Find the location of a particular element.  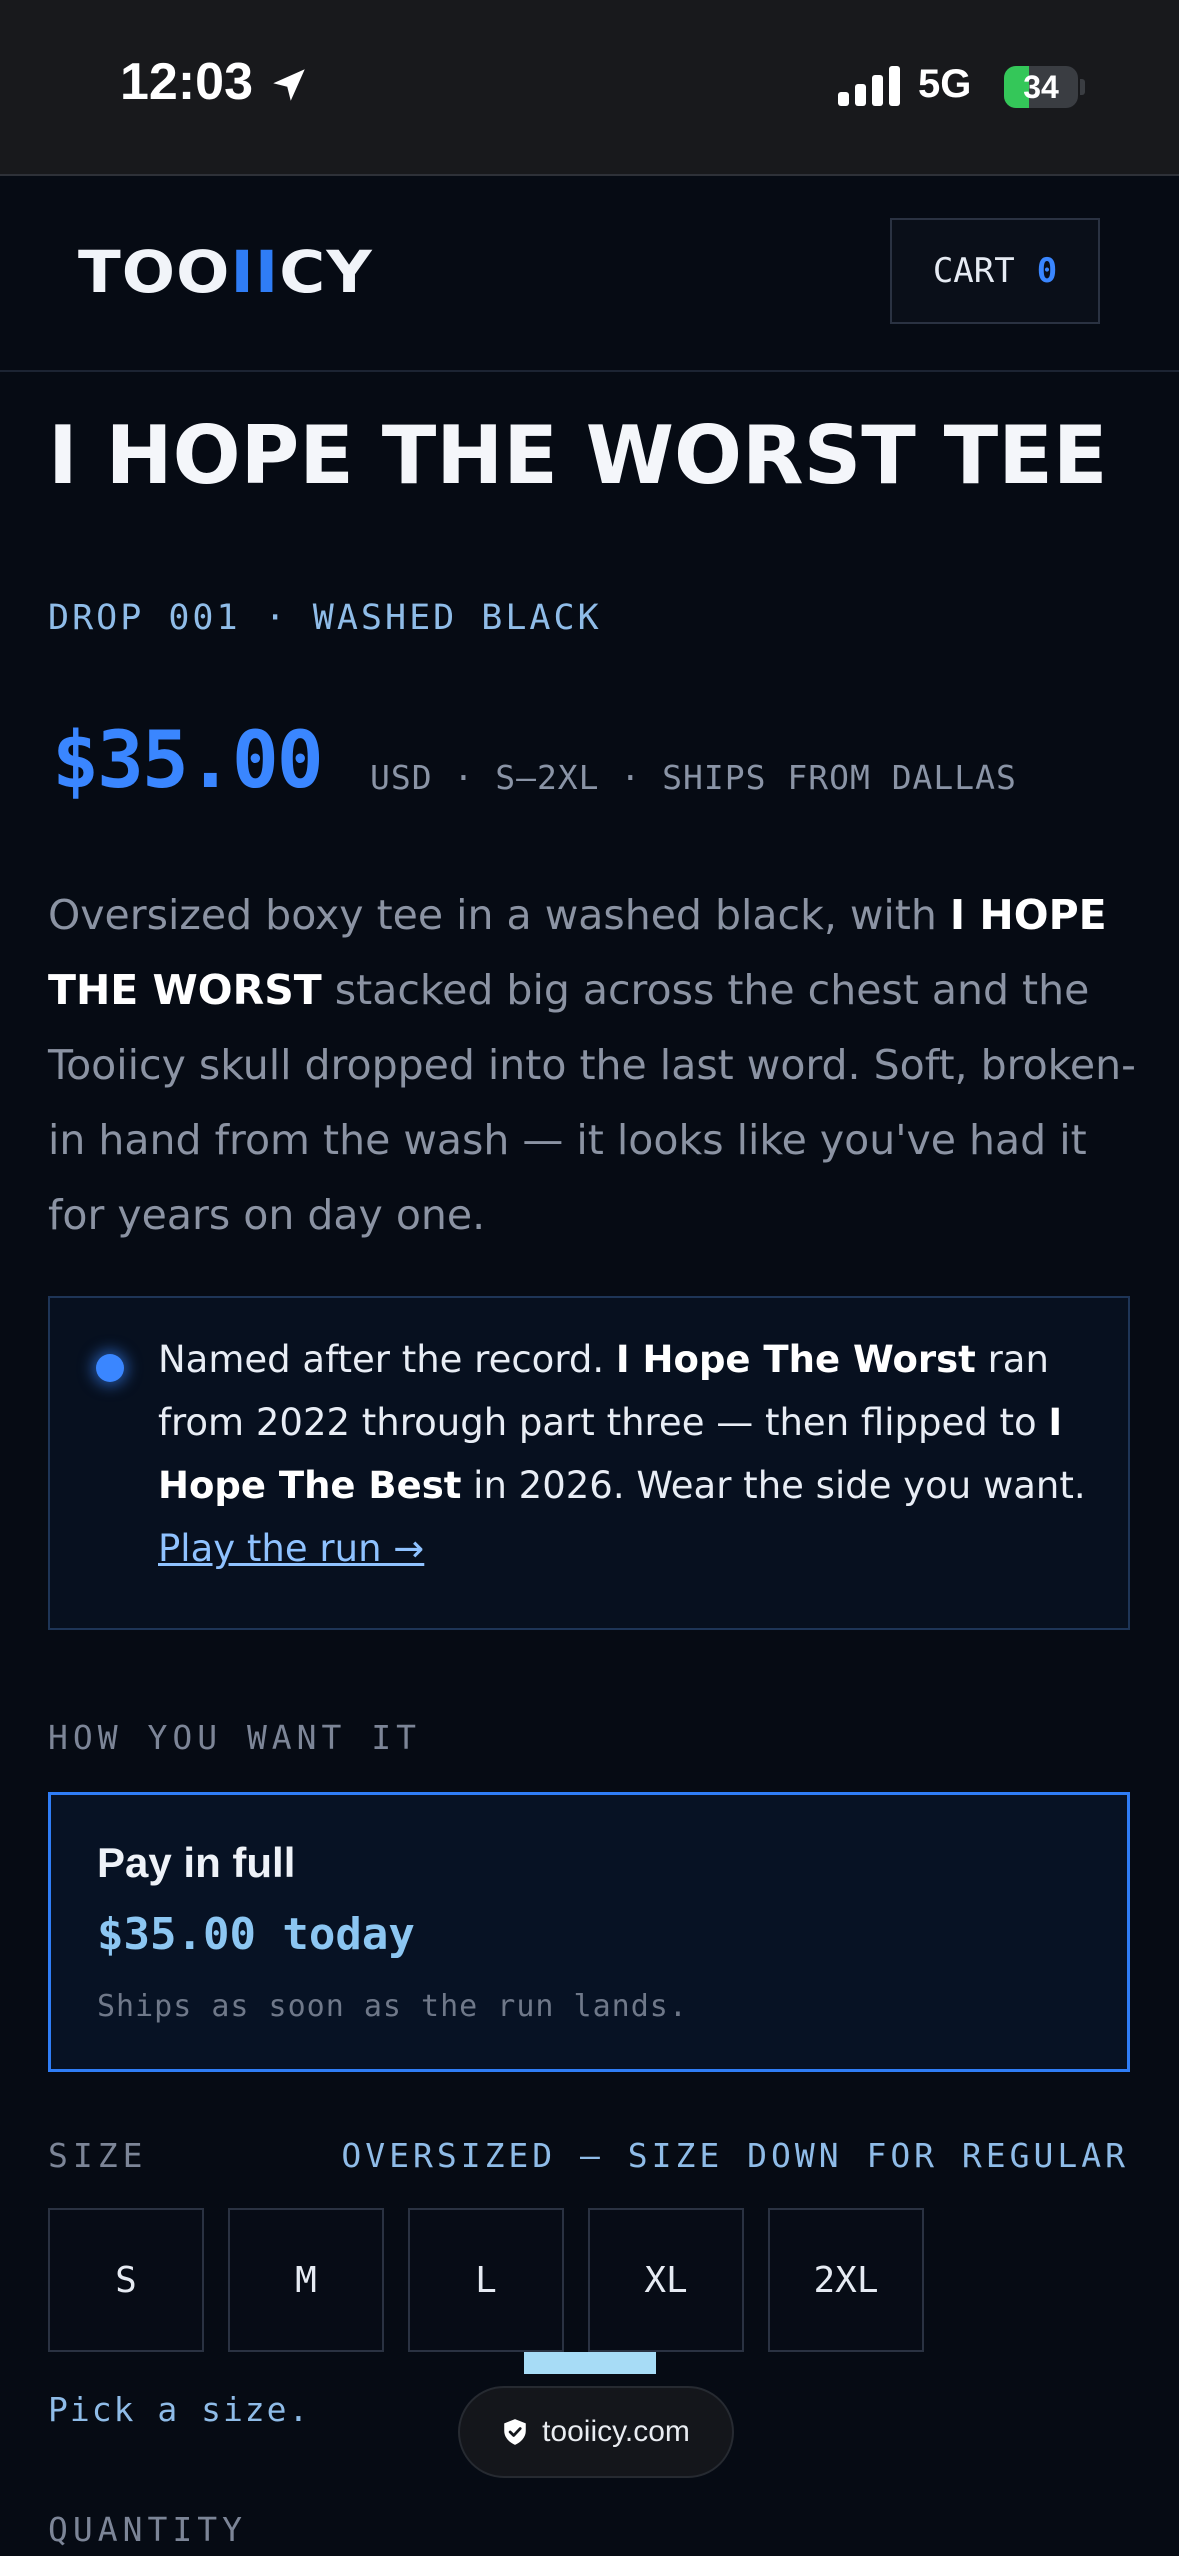

product-subtitle: DROP 001 · WASHED BLACK is located at coordinates (325, 618).